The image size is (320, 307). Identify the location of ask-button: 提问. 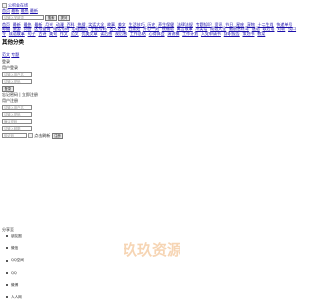
(64, 18).